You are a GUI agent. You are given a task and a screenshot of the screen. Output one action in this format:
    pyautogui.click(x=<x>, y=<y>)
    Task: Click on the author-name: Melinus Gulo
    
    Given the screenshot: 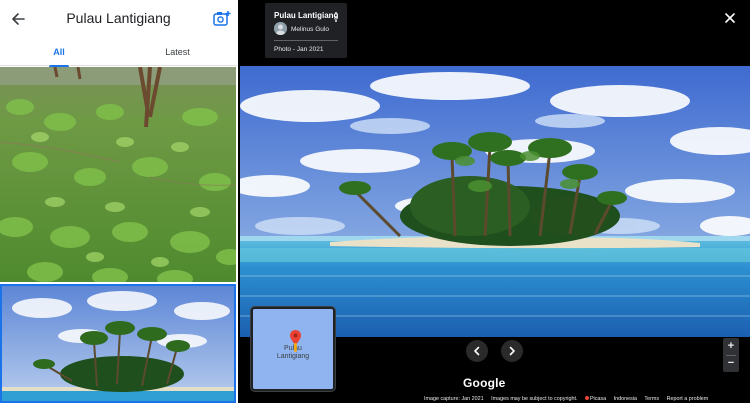 What is the action you would take?
    pyautogui.click(x=310, y=29)
    